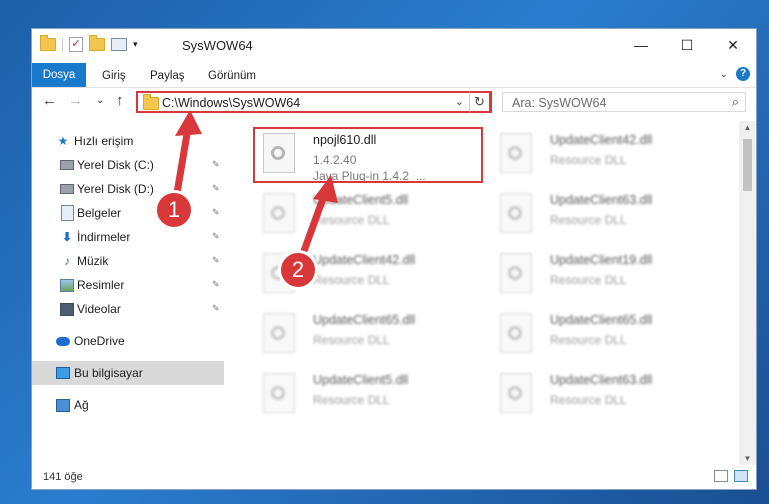 The width and height of the screenshot is (769, 504). Describe the element at coordinates (325, 189) in the screenshot. I see `arrow-2-head` at that location.